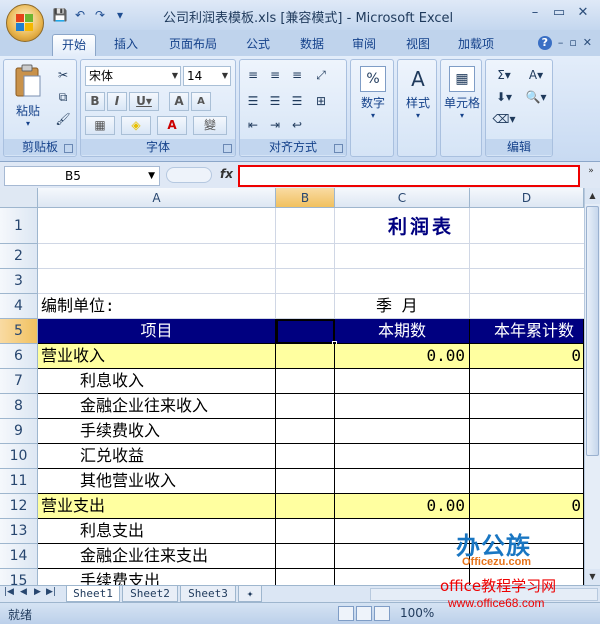 The width and height of the screenshot is (600, 624). I want to click on row-header: 9, so click(19, 431).